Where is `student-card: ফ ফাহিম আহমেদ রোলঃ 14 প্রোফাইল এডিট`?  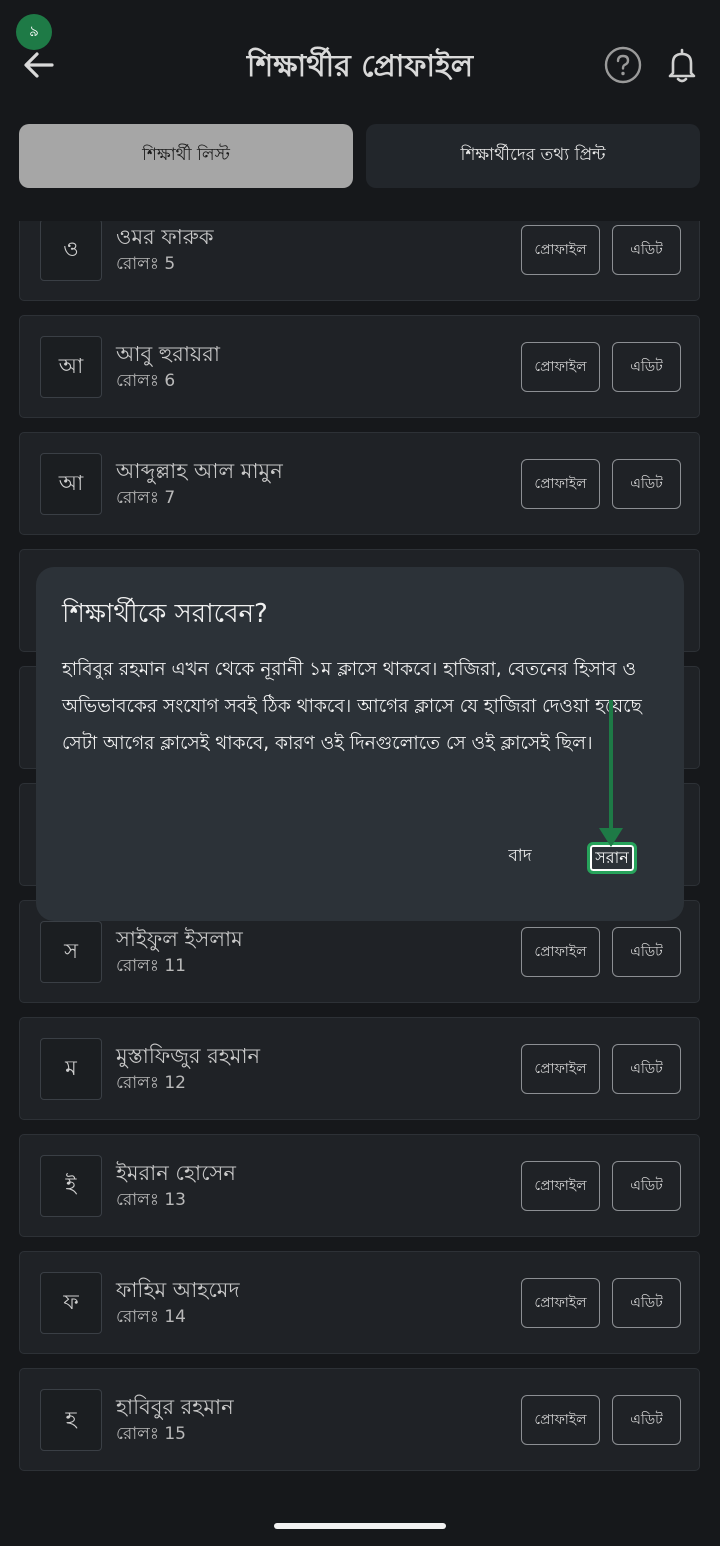 student-card: ফ ফাহিম আহমেদ রোলঃ 14 প্রোফাইল এডিট is located at coordinates (359, 1302).